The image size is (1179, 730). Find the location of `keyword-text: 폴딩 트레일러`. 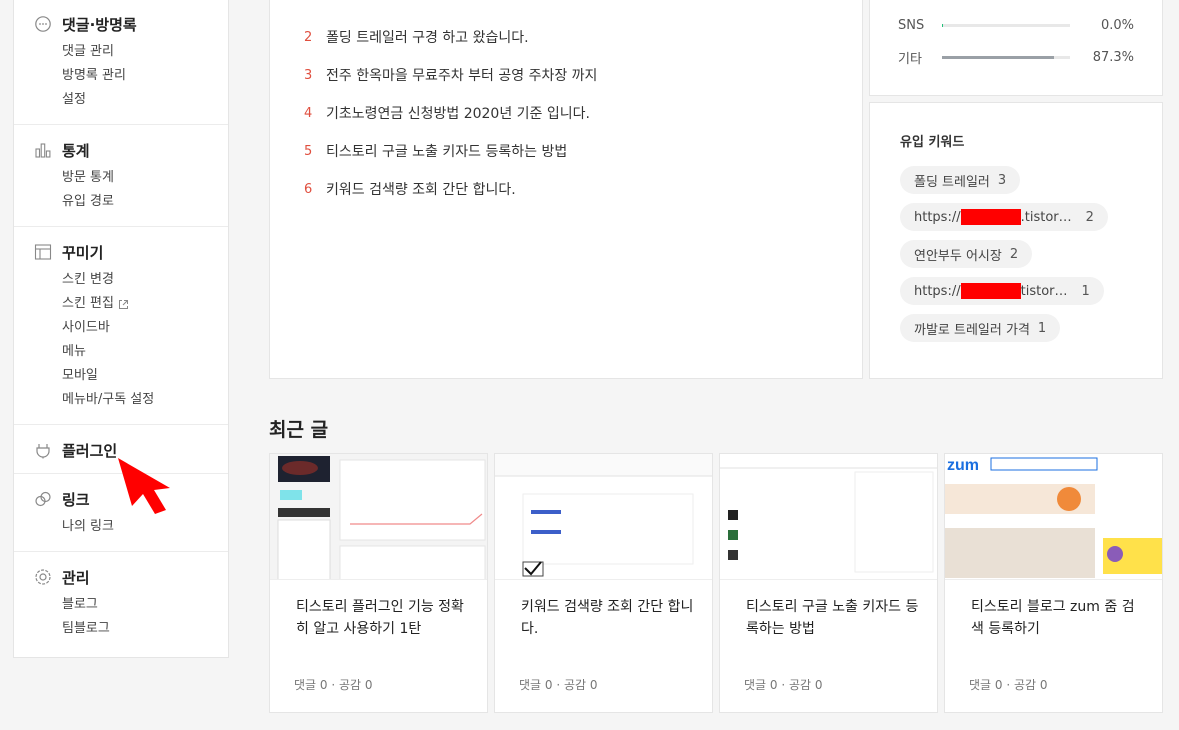

keyword-text: 폴딩 트레일러 is located at coordinates (952, 182).